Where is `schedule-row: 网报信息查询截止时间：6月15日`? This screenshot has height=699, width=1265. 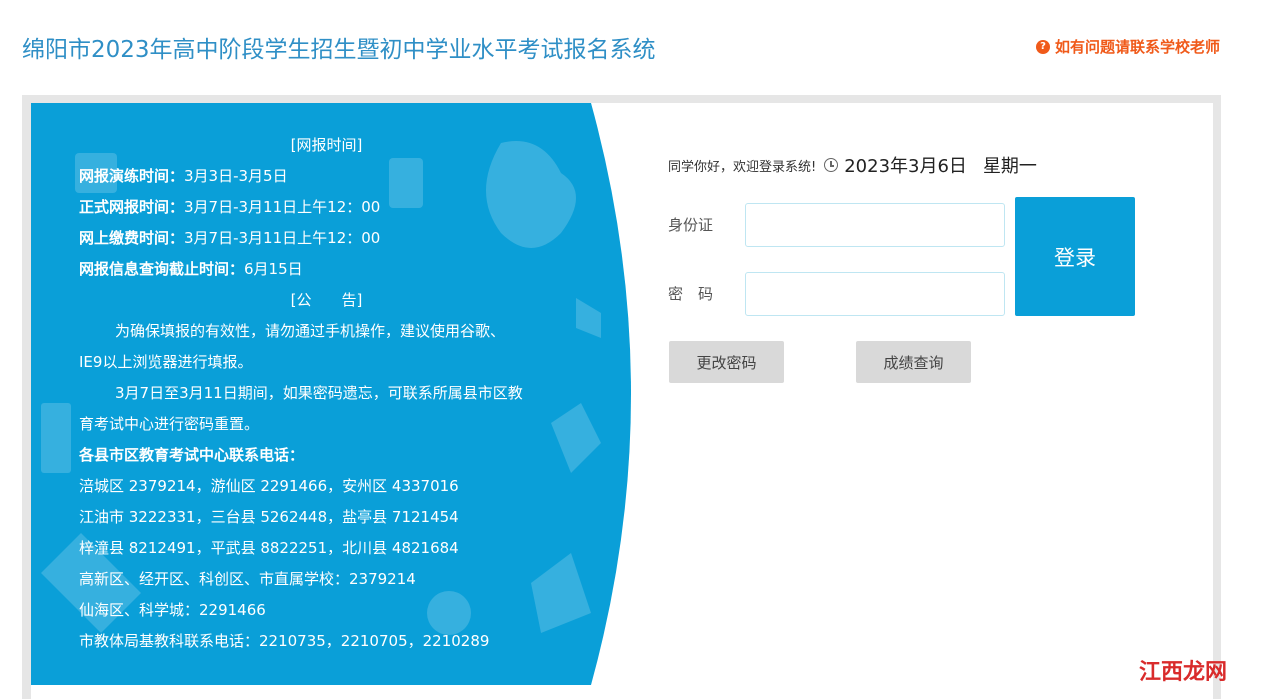 schedule-row: 网报信息查询截止时间：6月15日 is located at coordinates (191, 269).